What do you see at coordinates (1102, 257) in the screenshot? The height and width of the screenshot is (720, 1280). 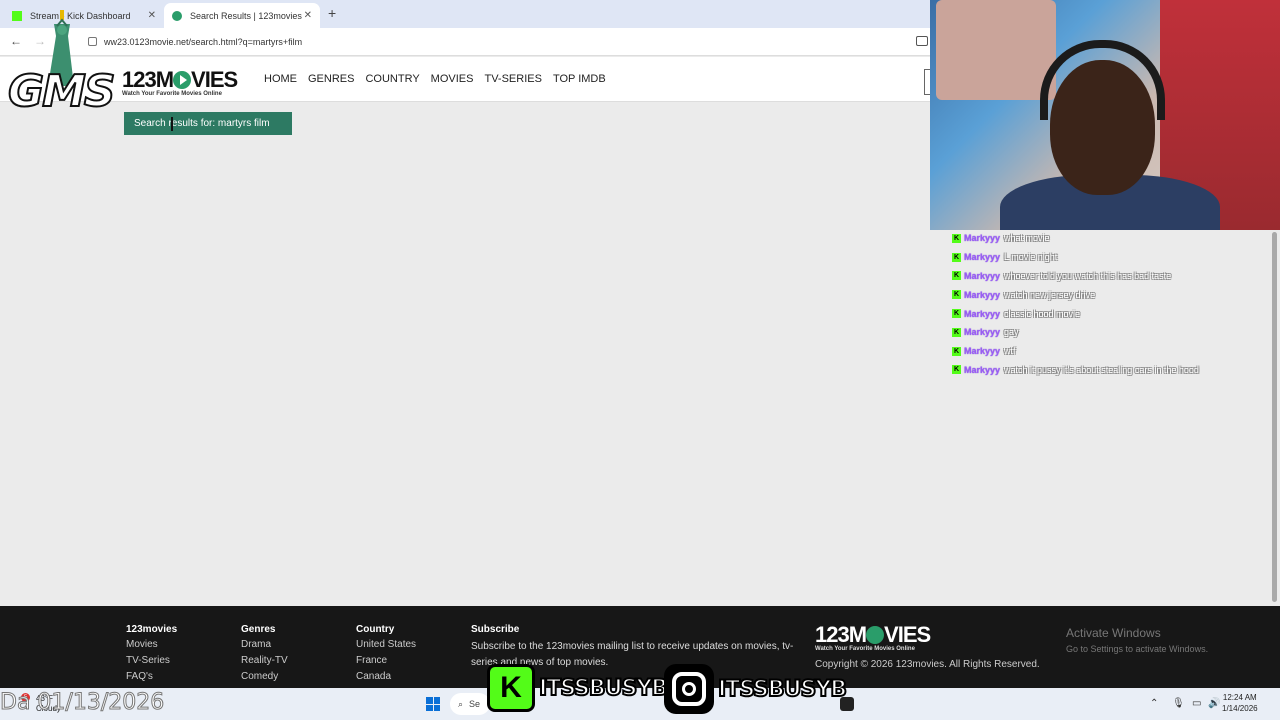 I see `chat-message: K Markyyy L movie night` at bounding box center [1102, 257].